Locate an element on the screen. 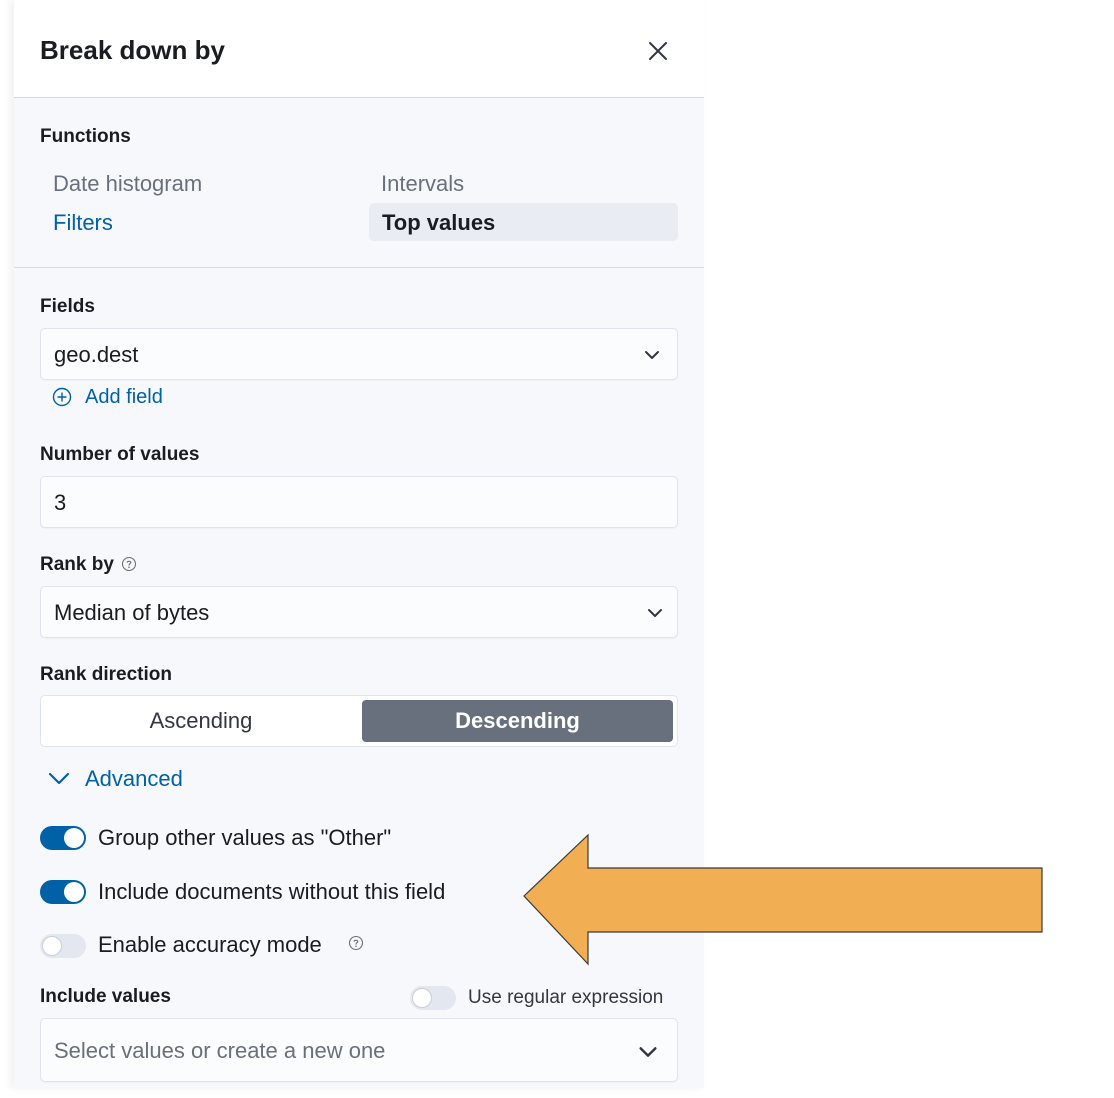 This screenshot has height=1098, width=1114. rank-by-label: Rank by is located at coordinates (77, 564).